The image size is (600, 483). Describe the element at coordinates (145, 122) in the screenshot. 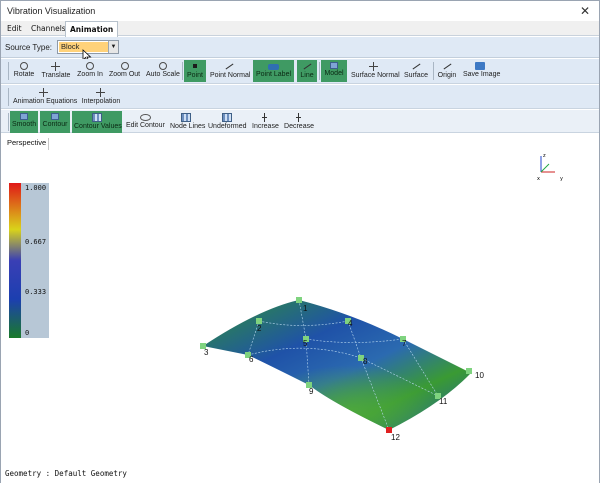

I see `edit-contour-button: Edit Contour` at that location.